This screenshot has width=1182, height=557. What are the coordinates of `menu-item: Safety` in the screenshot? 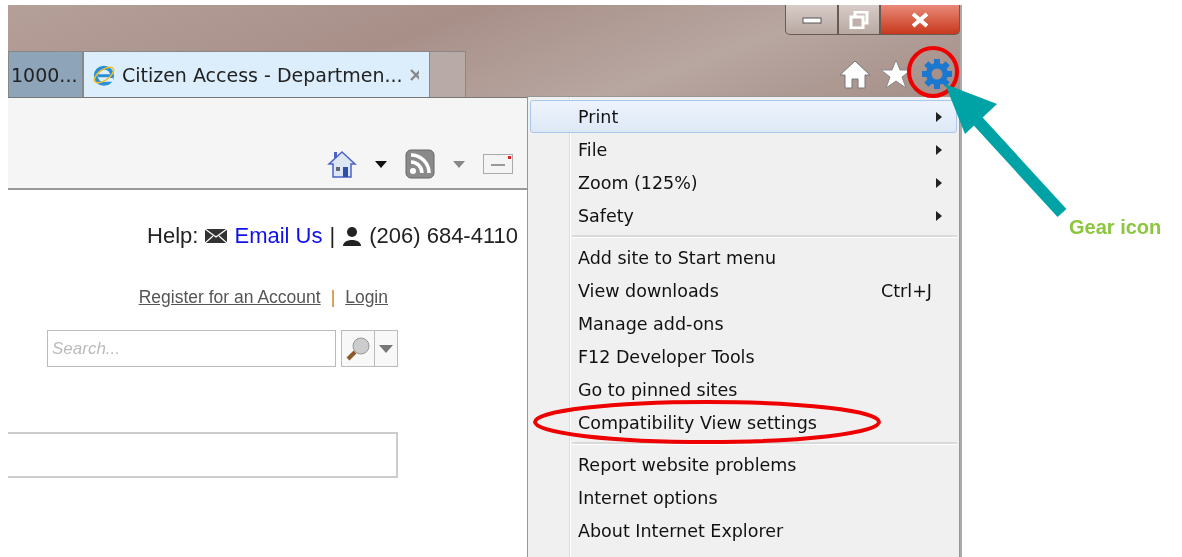 It's located at (743, 215).